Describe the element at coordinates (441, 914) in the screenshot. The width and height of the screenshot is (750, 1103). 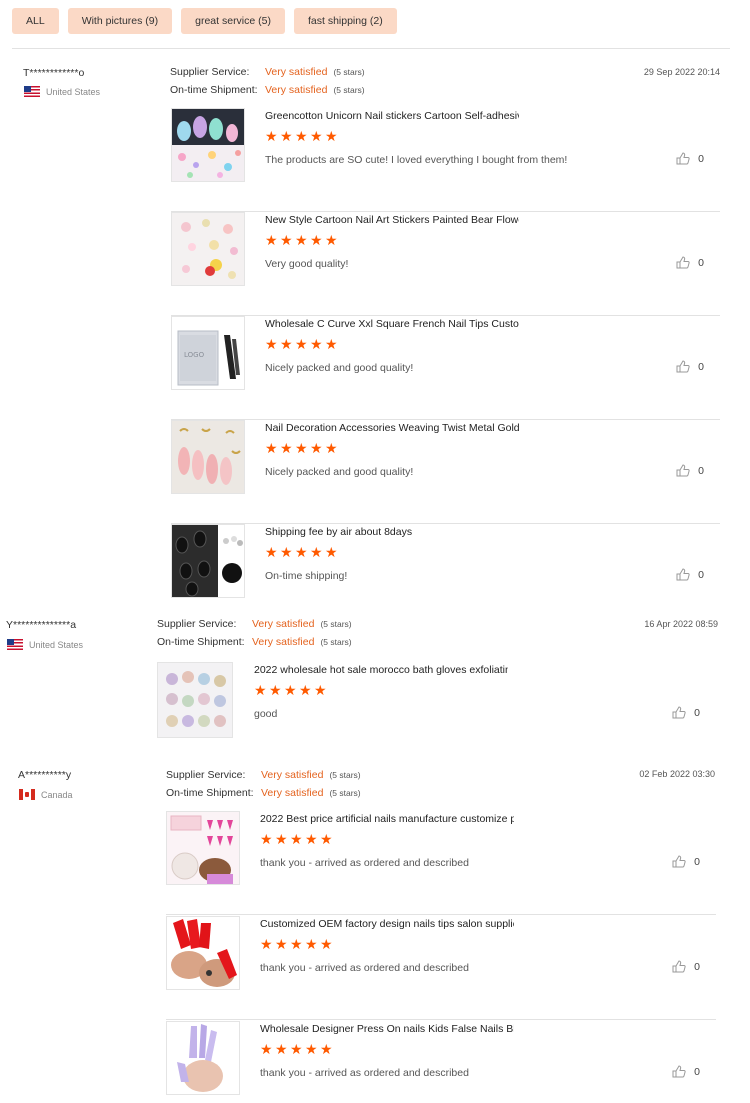
I see `item-divider` at that location.